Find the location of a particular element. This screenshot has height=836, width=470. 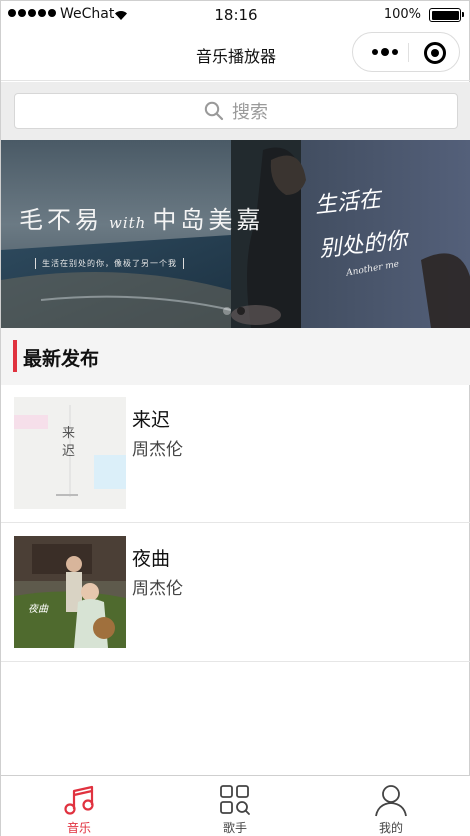

album-cover-title: 来迟 is located at coordinates (69, 442).